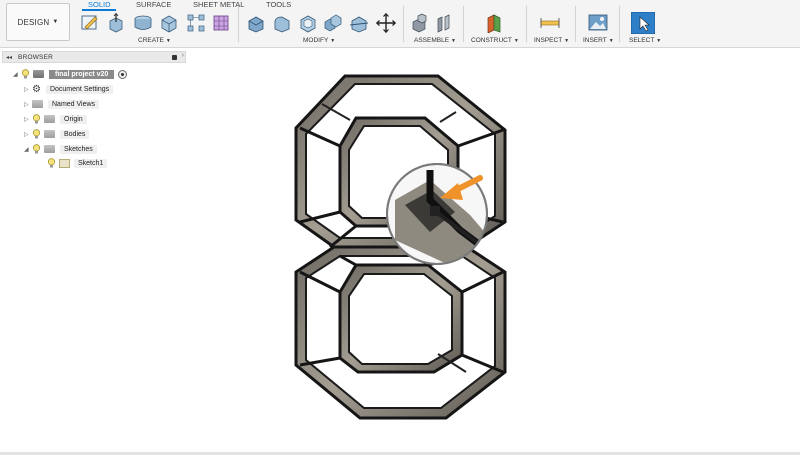 The image size is (800, 455). Describe the element at coordinates (38, 74) in the screenshot. I see `component-icon` at that location.